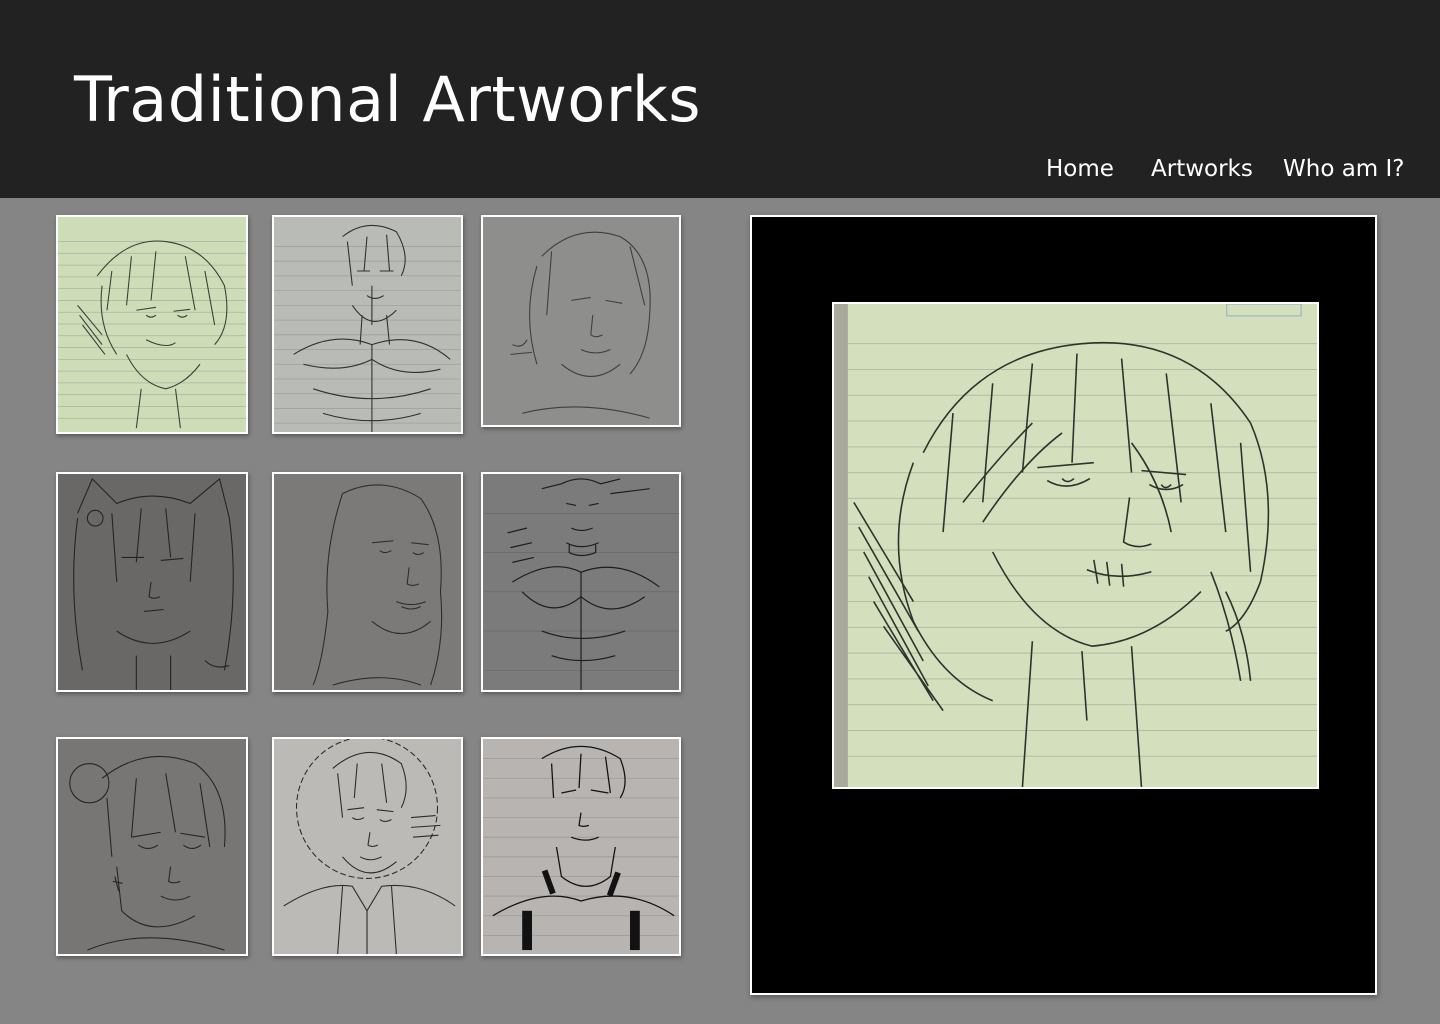 The height and width of the screenshot is (1024, 1440). I want to click on page-title: Traditional Artworks, so click(388, 99).